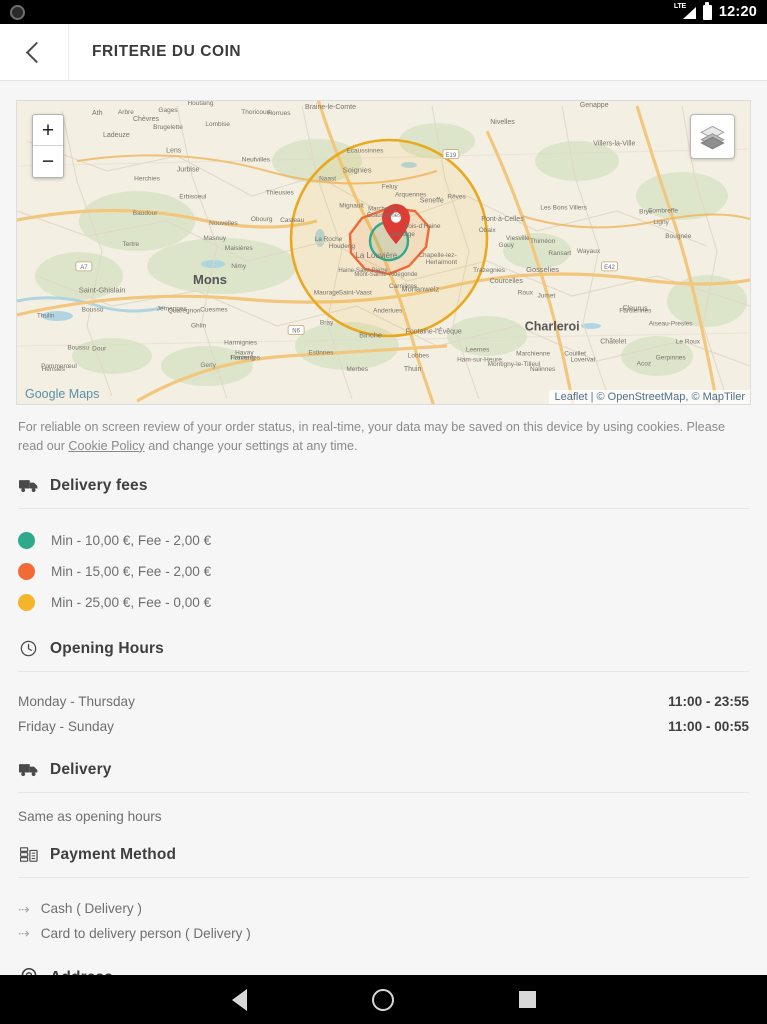 Image resolution: width=767 pixels, height=1024 pixels. Describe the element at coordinates (382, 999) in the screenshot. I see `nav-home-circle-icon` at that location.